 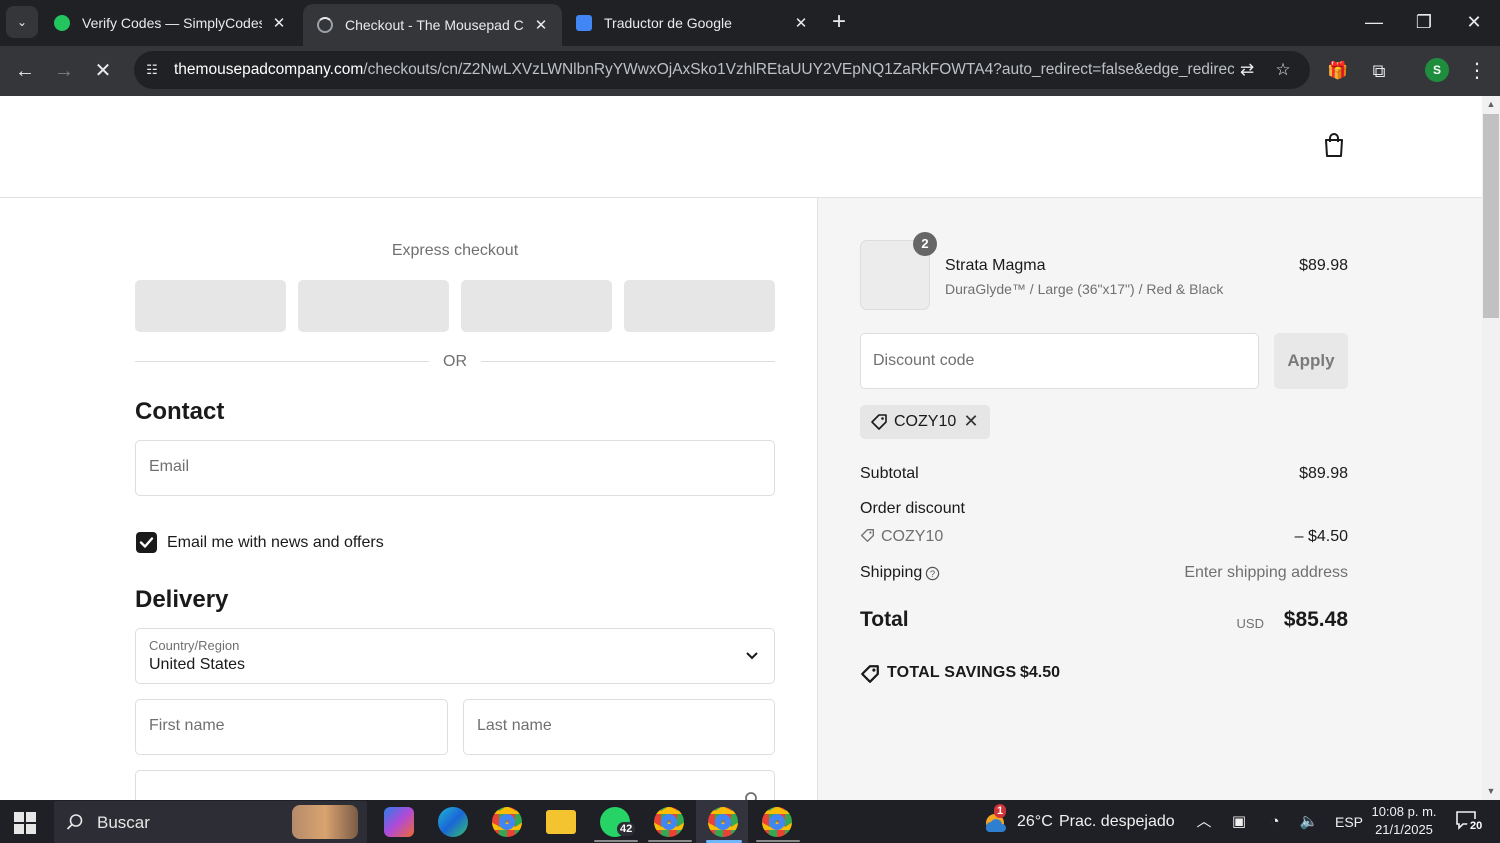 I want to click on new-tab-button: +, so click(x=839, y=22).